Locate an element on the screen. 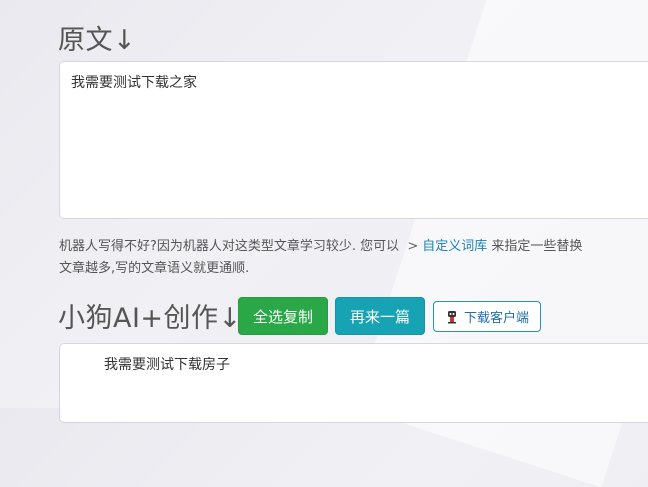  chevron-right-icon: > is located at coordinates (413, 246).